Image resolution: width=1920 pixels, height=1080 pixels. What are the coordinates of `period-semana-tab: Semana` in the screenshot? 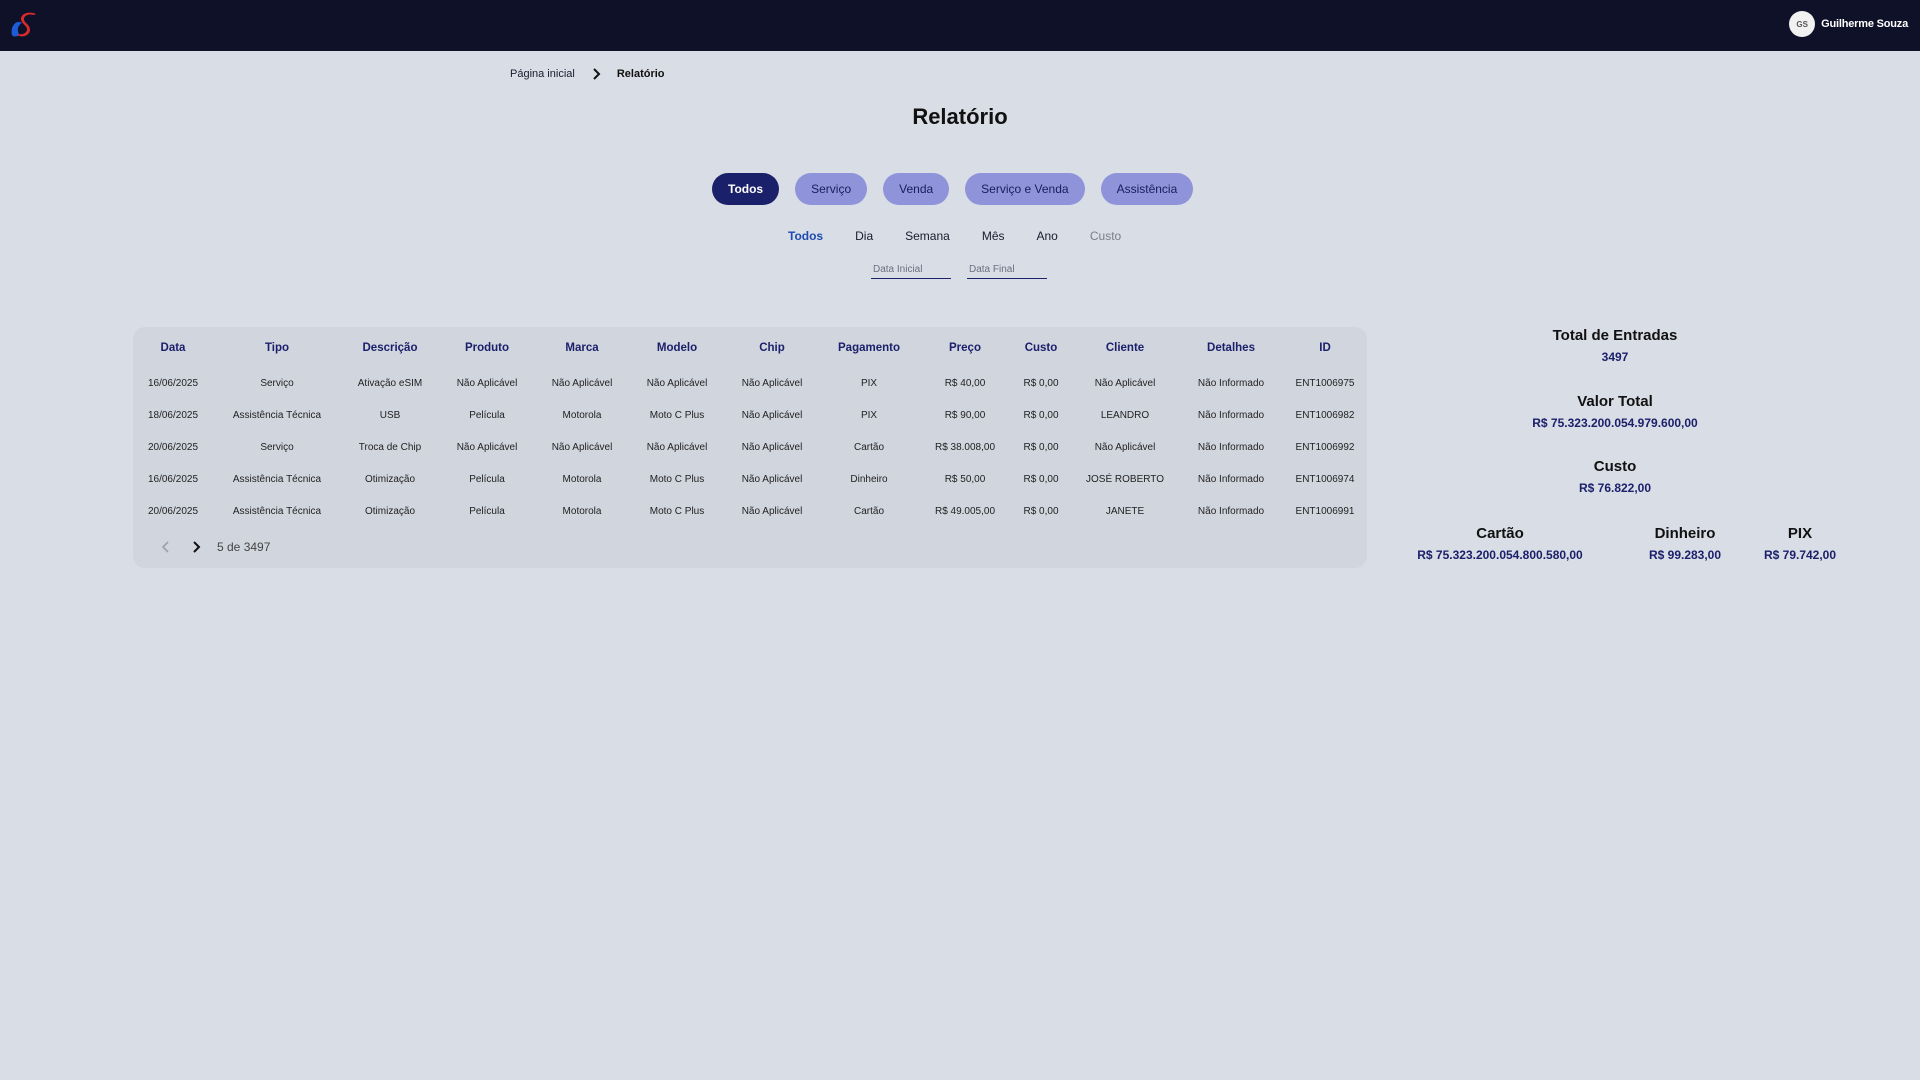 It's located at (943, 236).